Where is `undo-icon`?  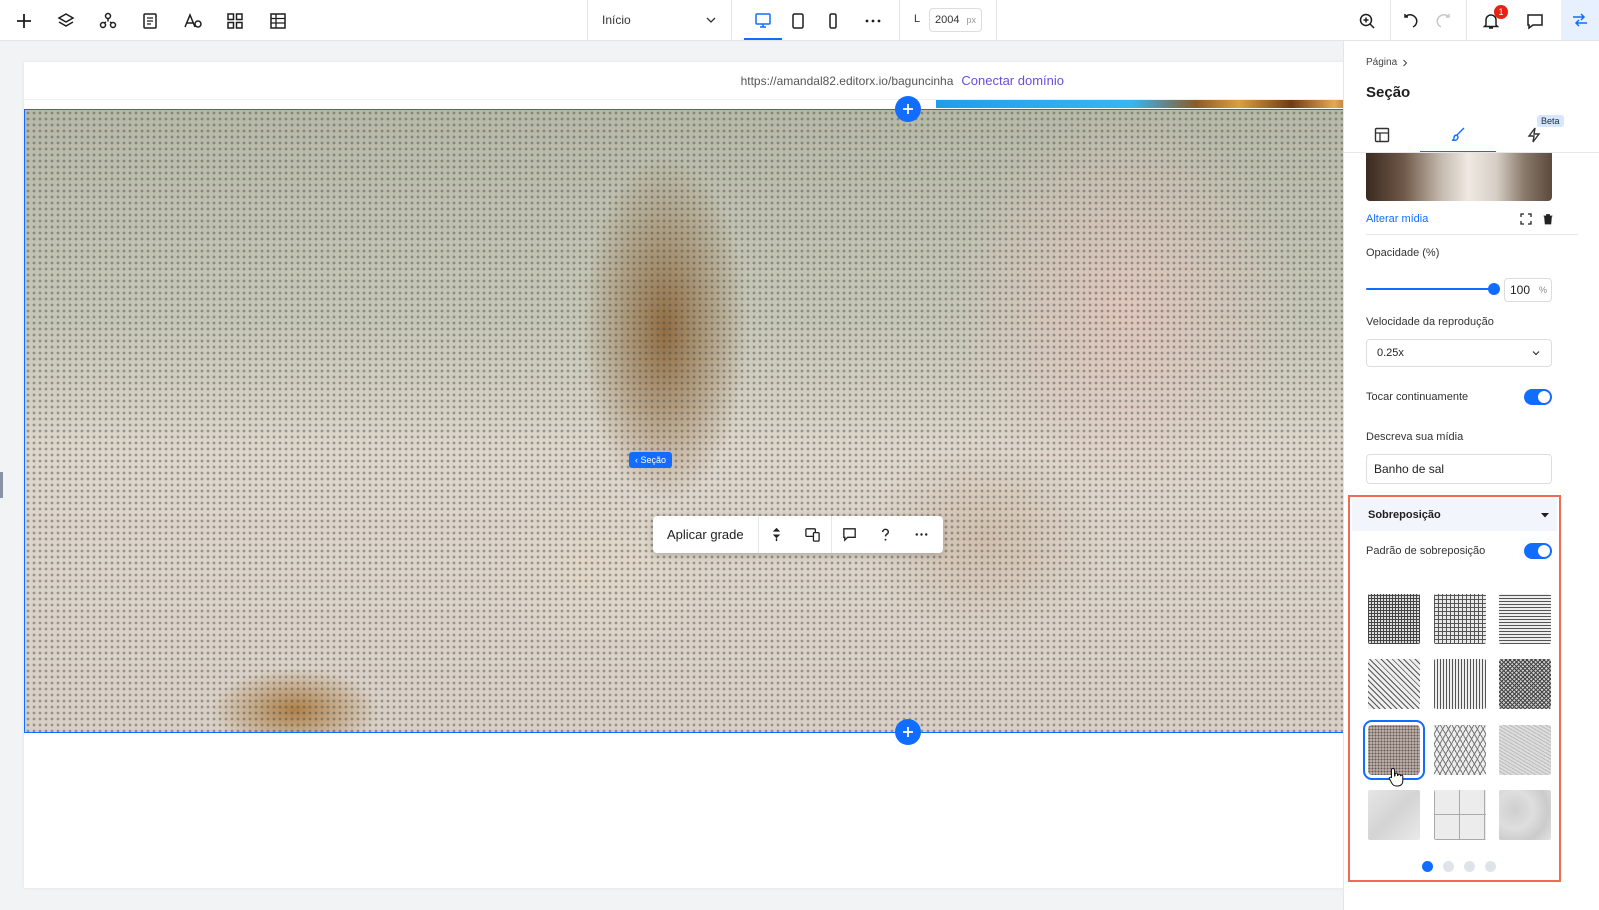 undo-icon is located at coordinates (1411, 21).